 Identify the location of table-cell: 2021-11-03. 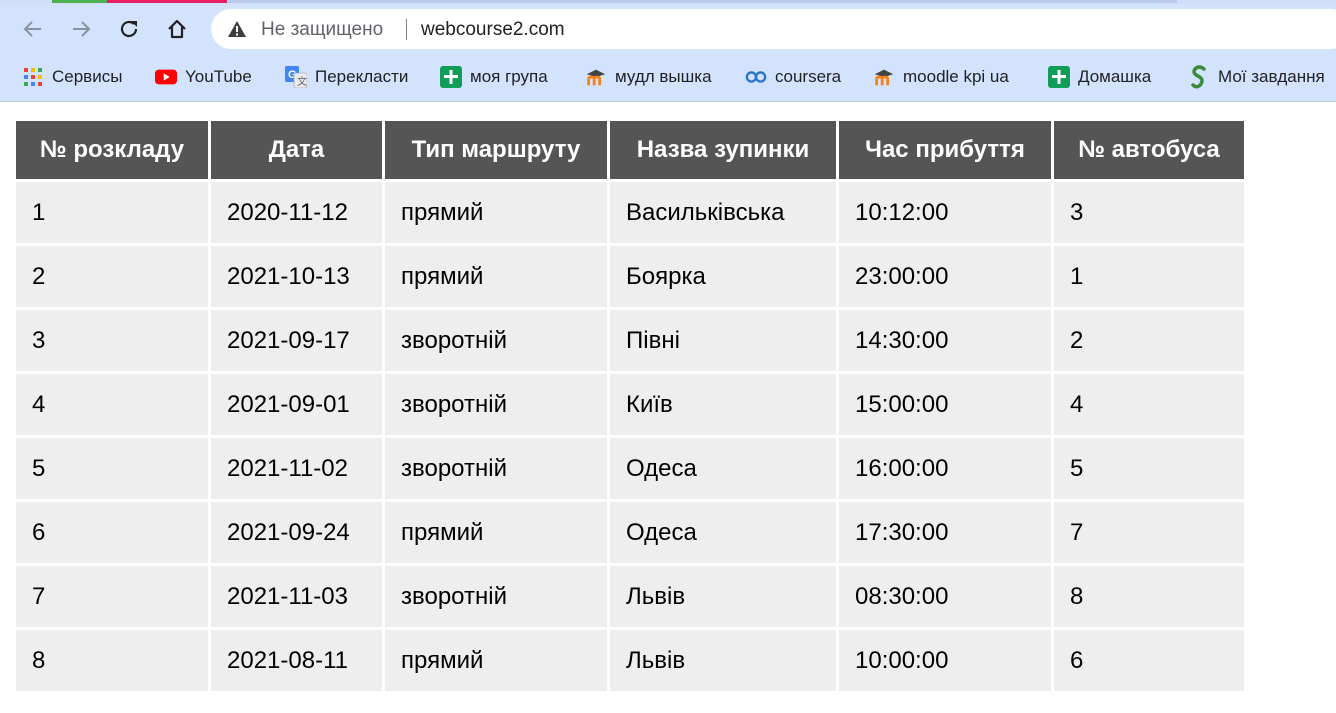
(296, 596).